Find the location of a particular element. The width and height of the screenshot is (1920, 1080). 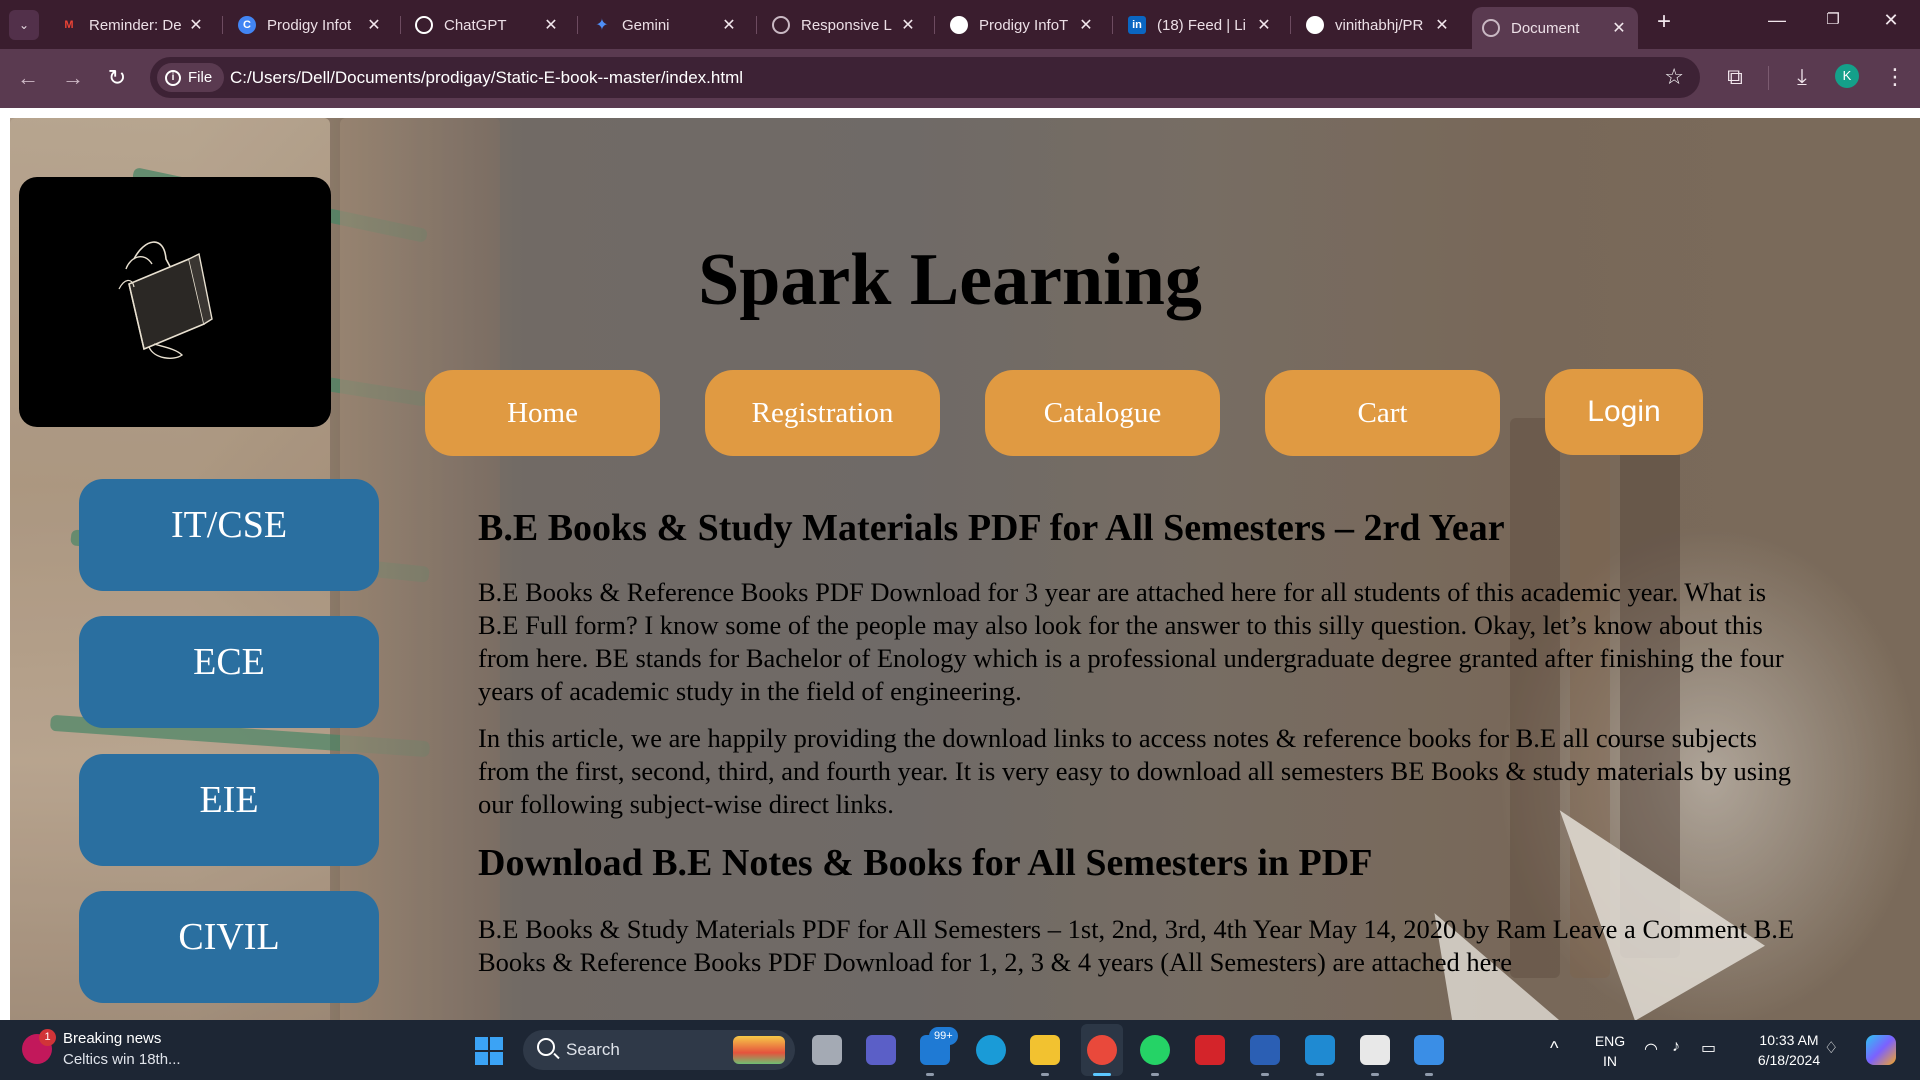

back-icon: ← is located at coordinates (28, 78).